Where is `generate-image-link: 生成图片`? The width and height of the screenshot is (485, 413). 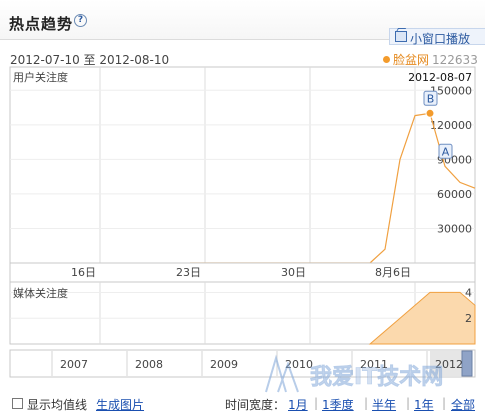 generate-image-link: 生成图片 is located at coordinates (120, 404).